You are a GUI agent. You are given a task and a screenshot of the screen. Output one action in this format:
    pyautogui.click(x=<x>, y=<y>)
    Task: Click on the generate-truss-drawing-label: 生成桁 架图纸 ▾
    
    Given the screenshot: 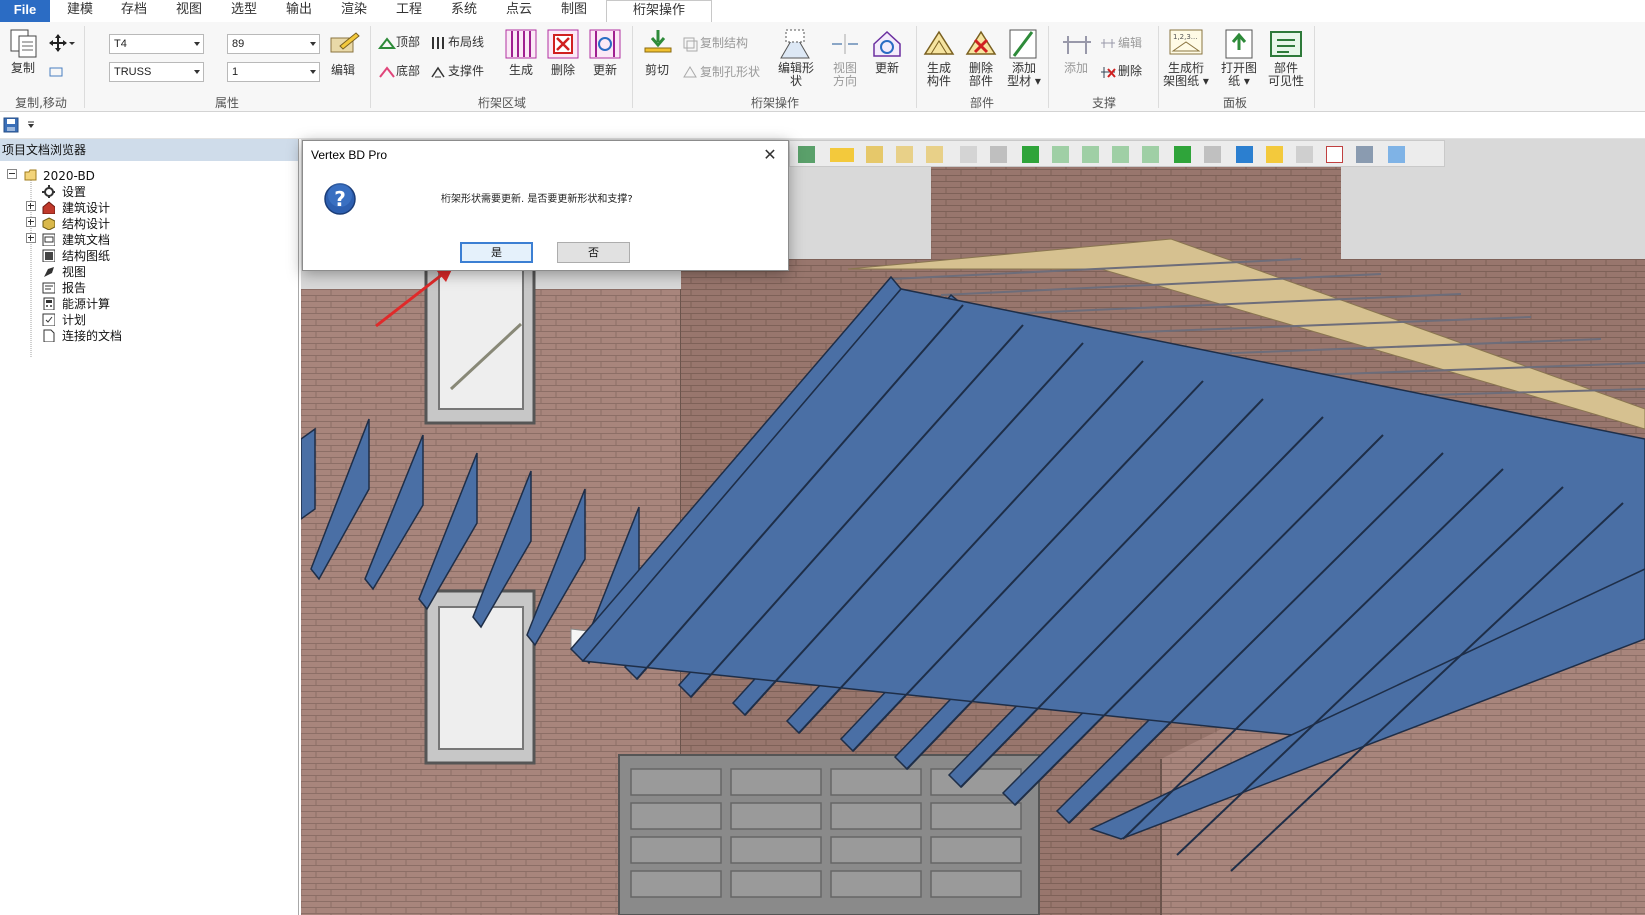 What is the action you would take?
    pyautogui.click(x=1186, y=75)
    